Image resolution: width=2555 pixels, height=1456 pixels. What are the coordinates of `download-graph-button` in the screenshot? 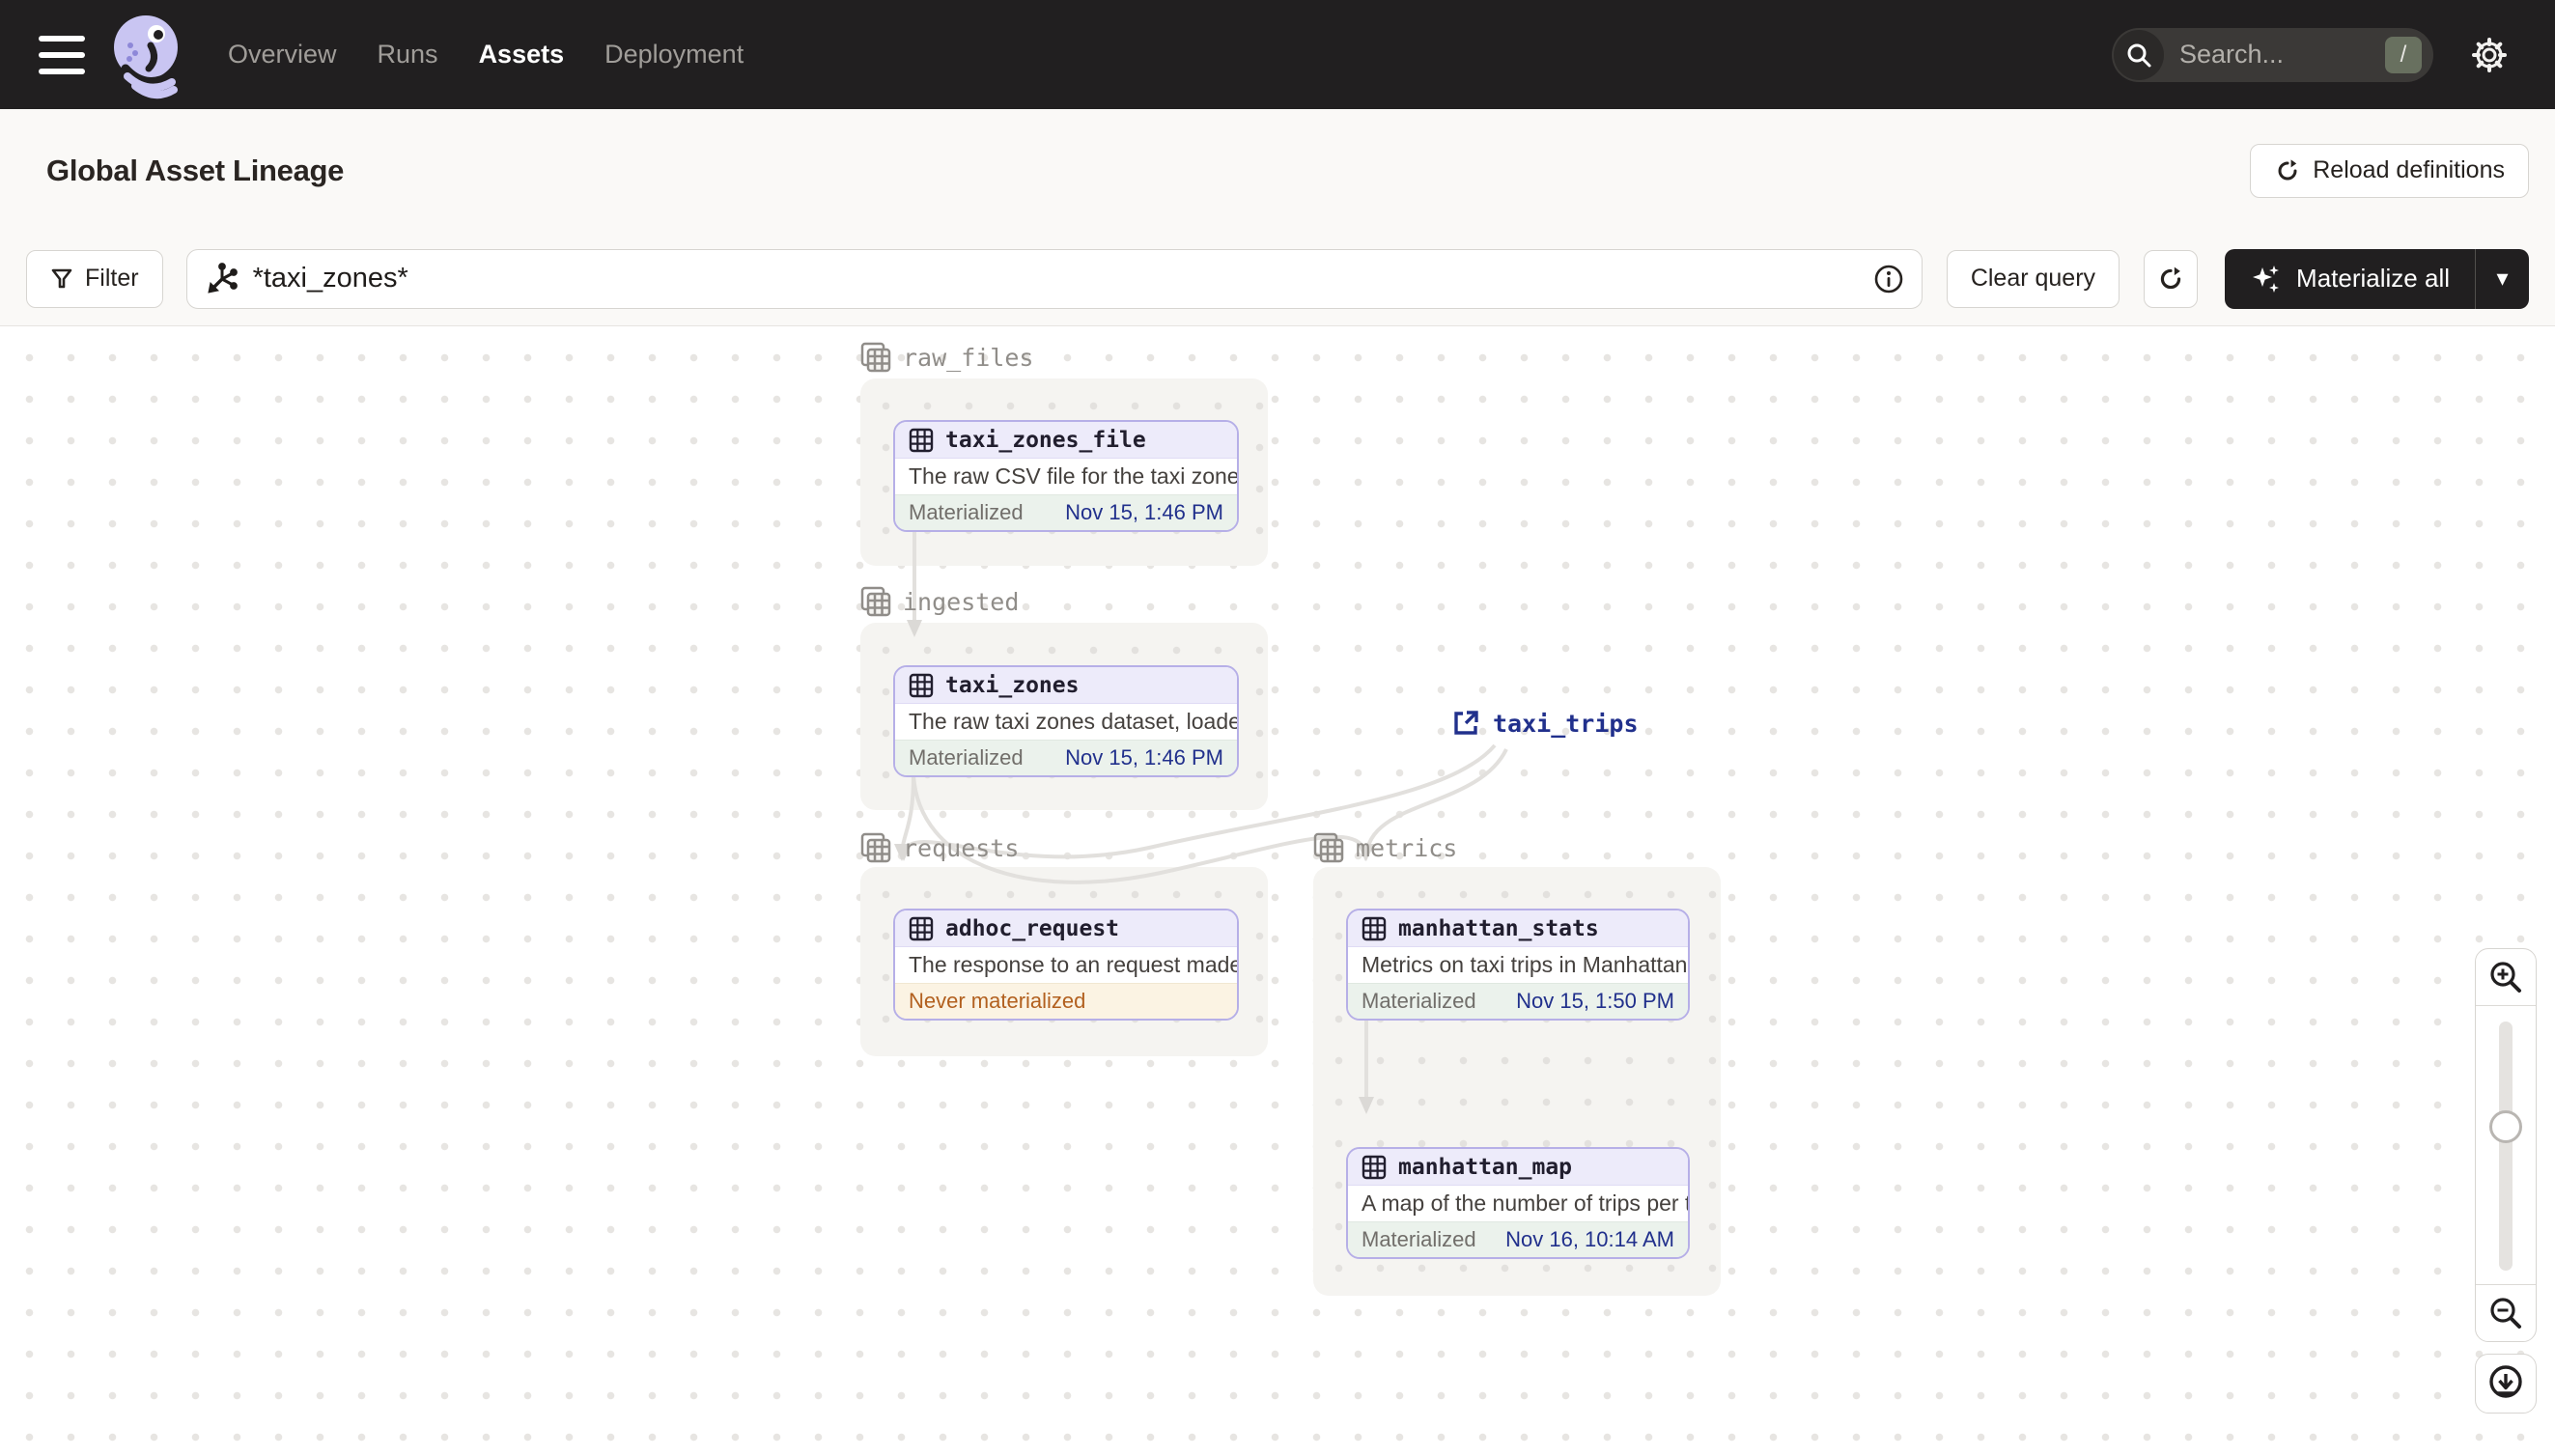 It's located at (2506, 1384).